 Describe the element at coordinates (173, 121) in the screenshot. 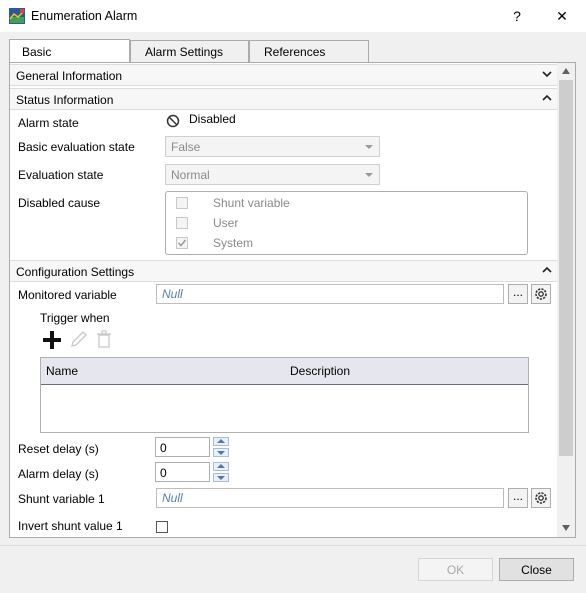

I see `disabled-icon` at that location.